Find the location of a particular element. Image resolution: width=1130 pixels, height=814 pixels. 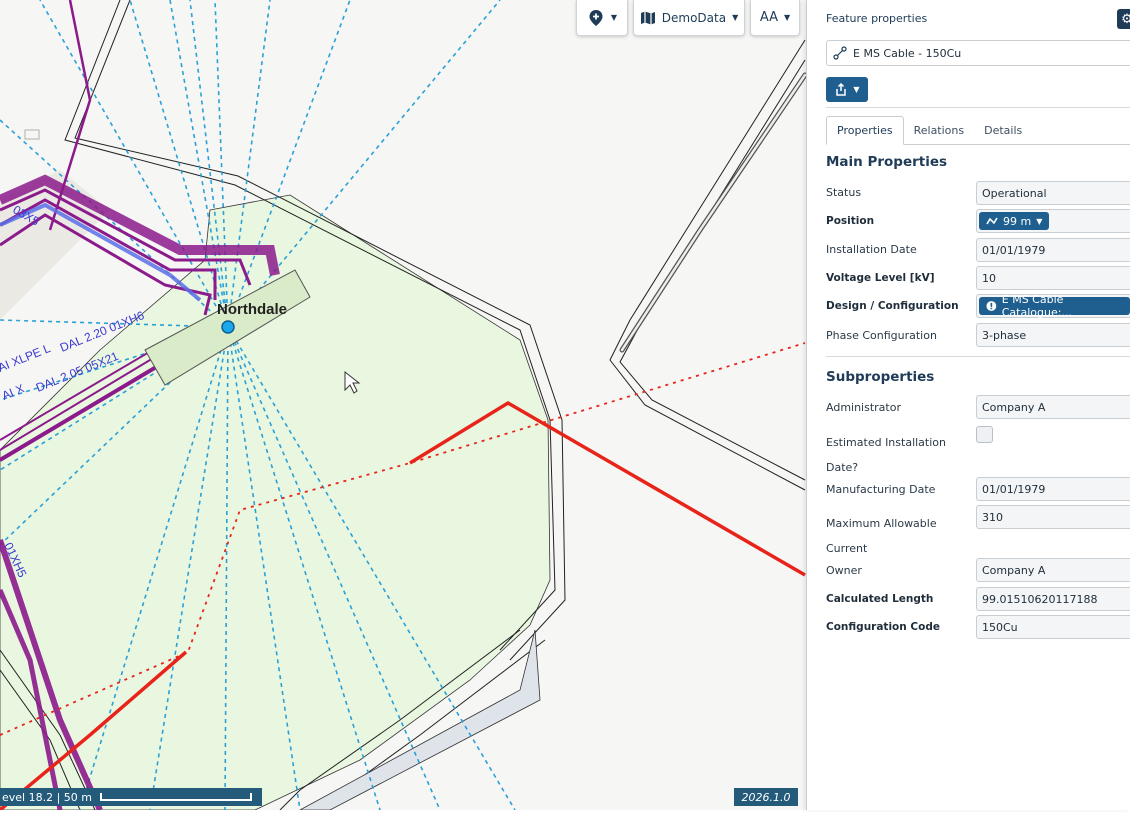

max-allowable-current-field: 310 is located at coordinates (1053, 517).